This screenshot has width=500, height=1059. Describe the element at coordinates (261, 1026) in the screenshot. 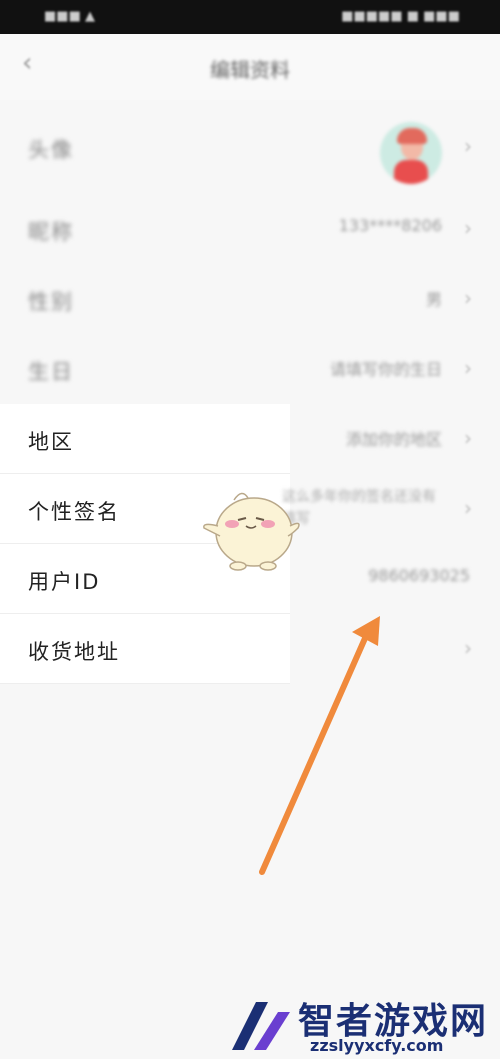

I see `brand-logo-icon` at that location.